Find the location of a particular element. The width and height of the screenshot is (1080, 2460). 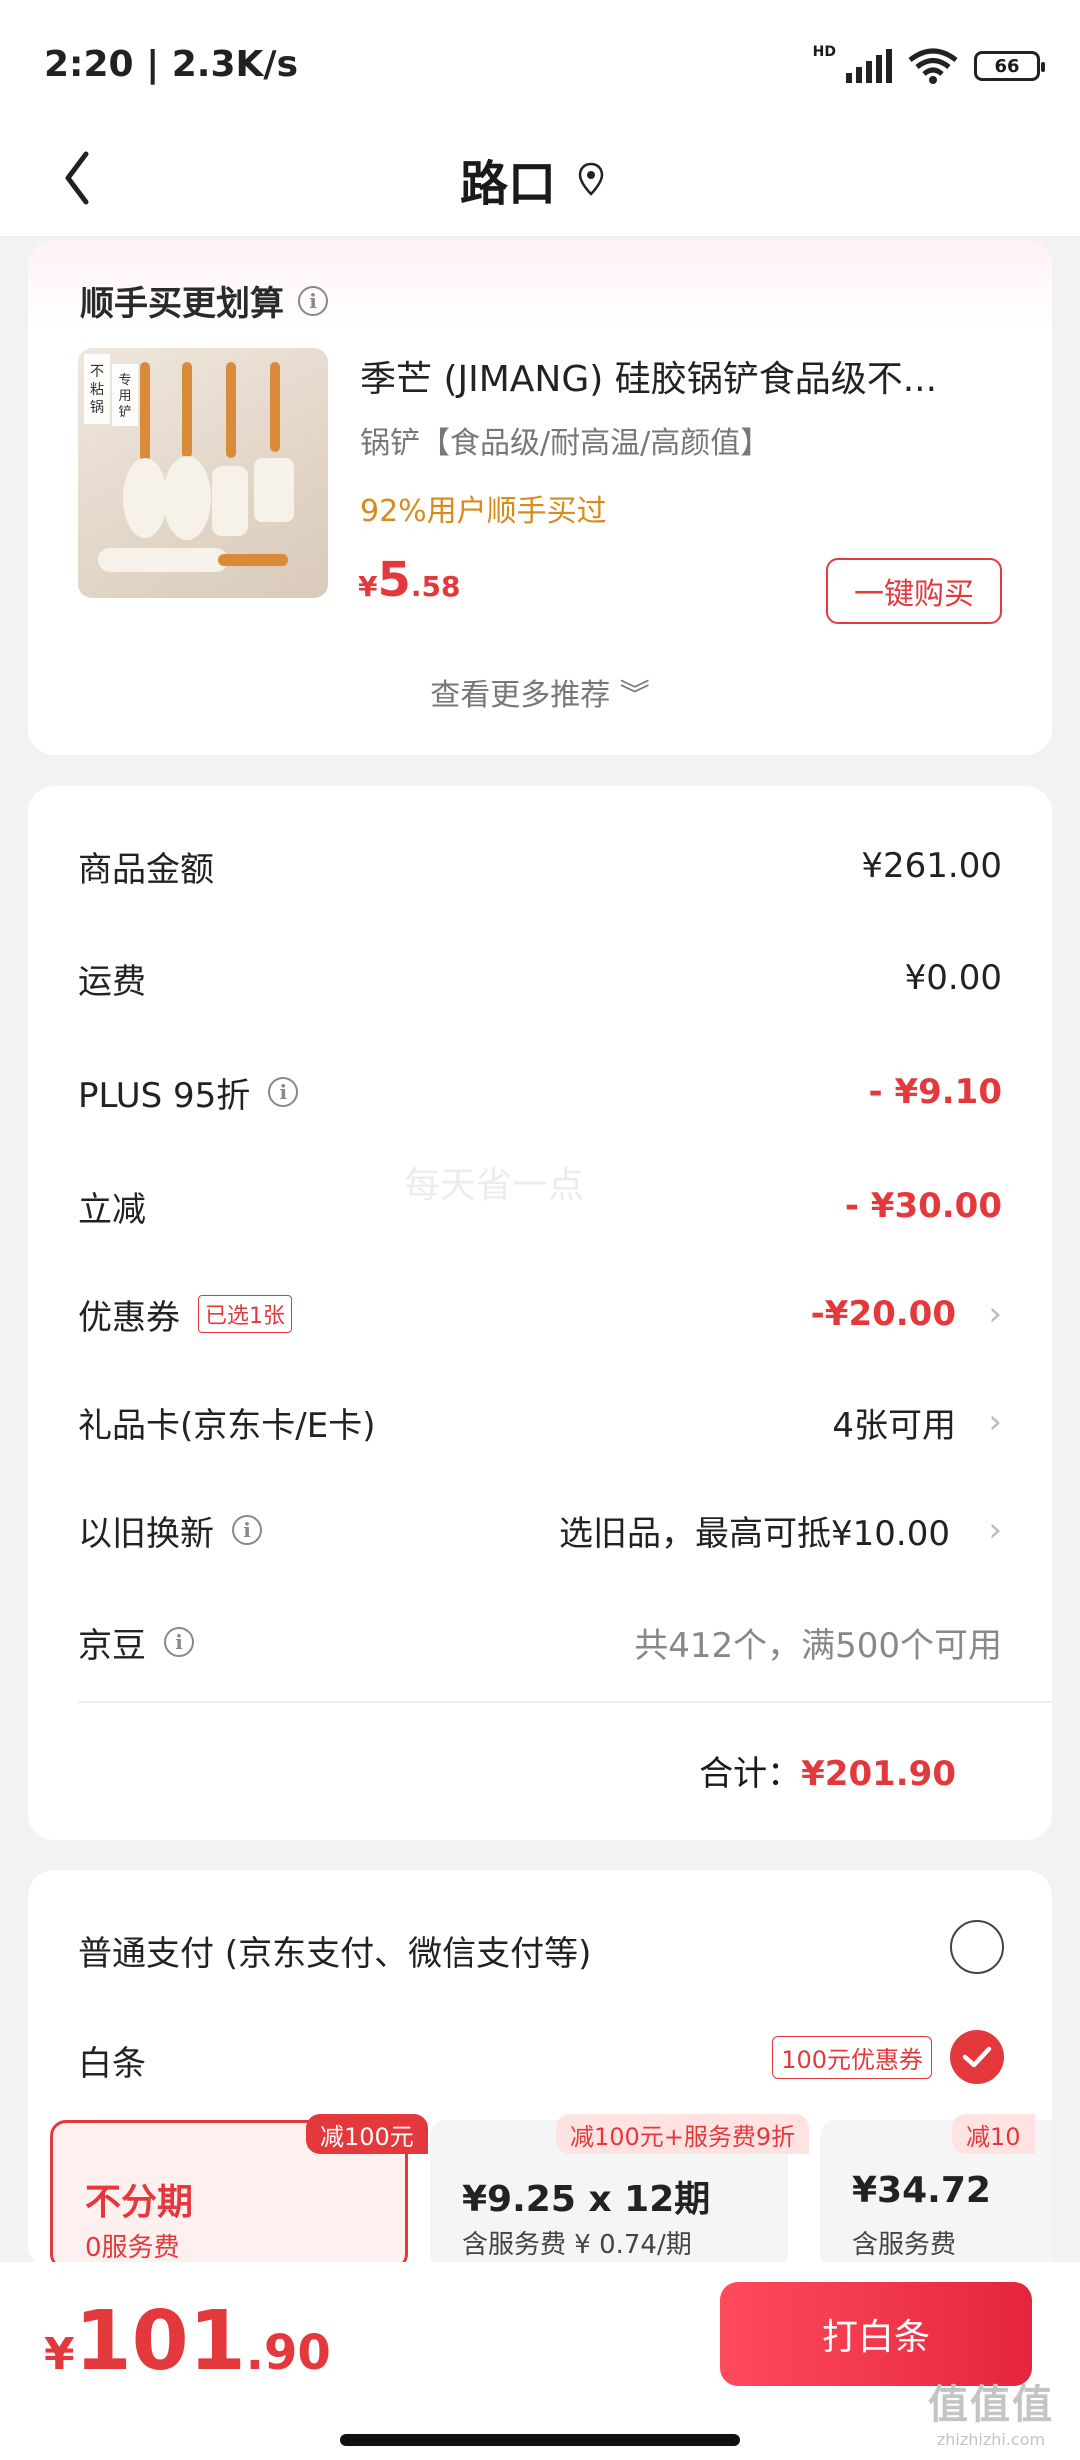

row-value: - ¥9.10 is located at coordinates (935, 1092).